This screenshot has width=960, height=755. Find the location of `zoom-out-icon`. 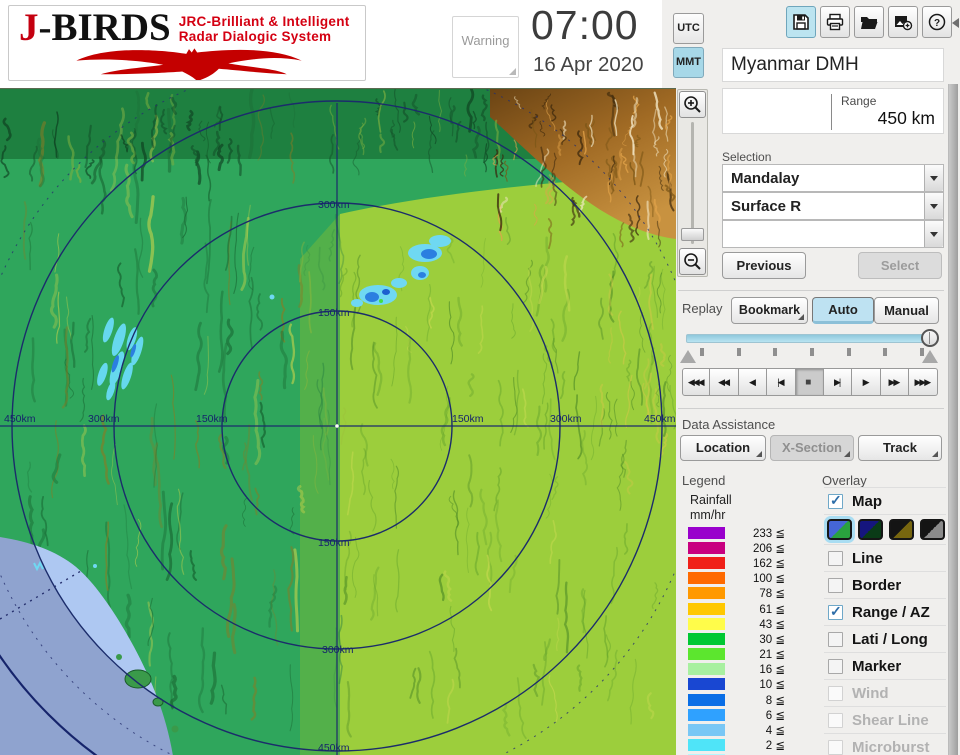

zoom-out-icon is located at coordinates (692, 261).